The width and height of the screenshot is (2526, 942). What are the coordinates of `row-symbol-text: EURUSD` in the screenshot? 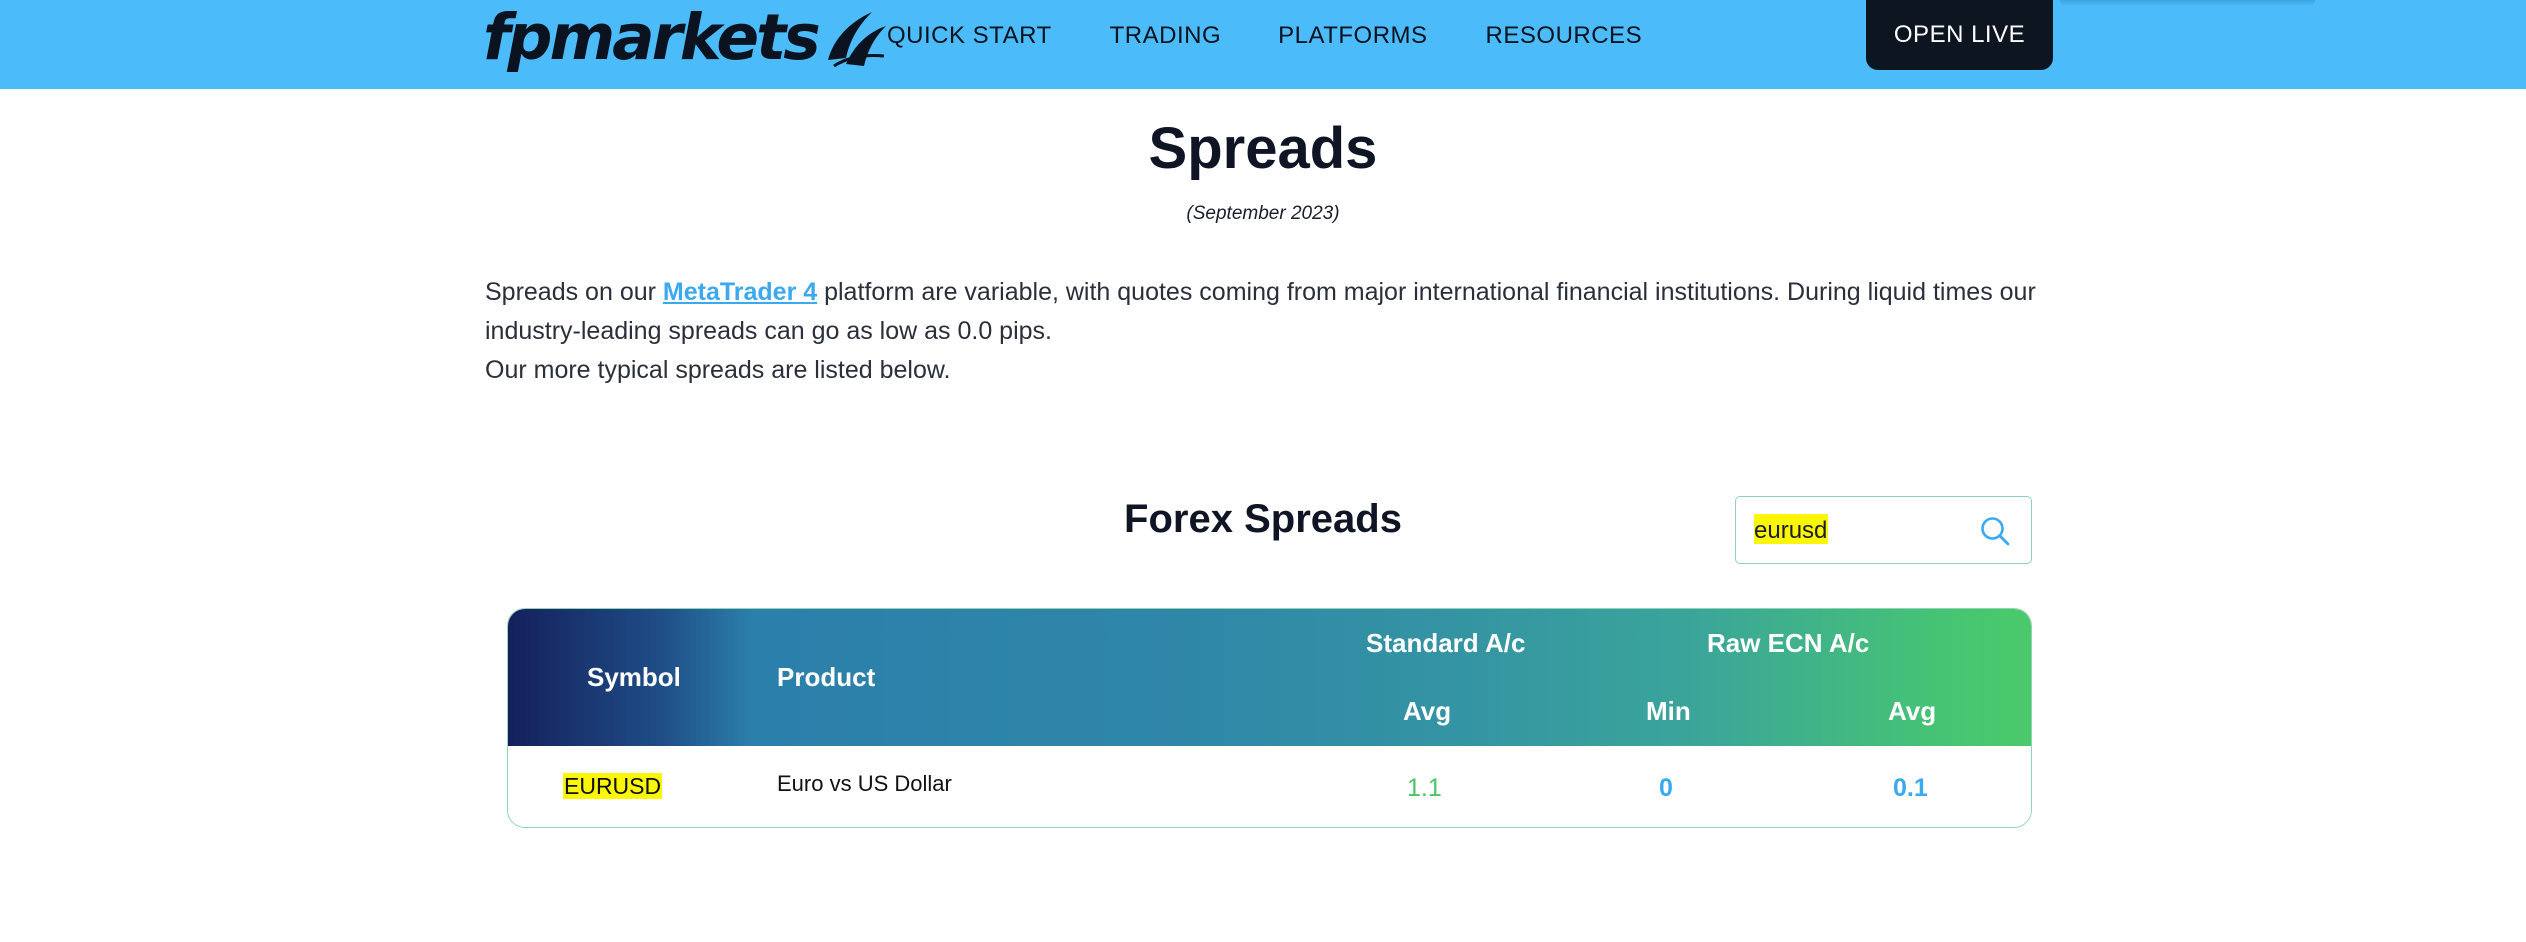 It's located at (613, 786).